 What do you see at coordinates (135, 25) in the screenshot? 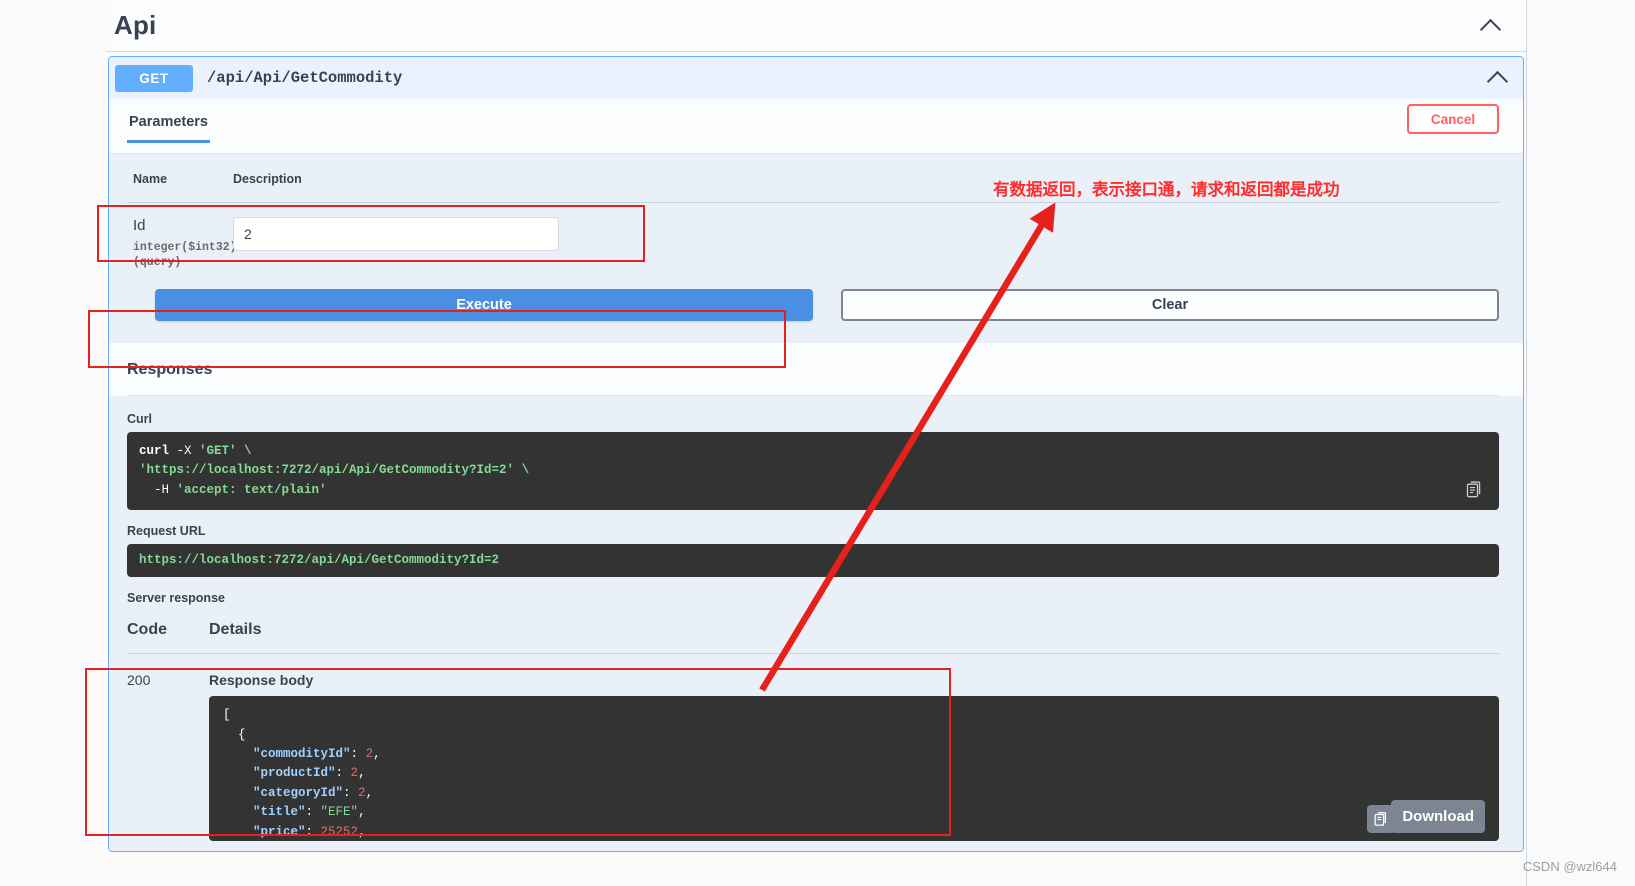
I see `page-title: Api` at bounding box center [135, 25].